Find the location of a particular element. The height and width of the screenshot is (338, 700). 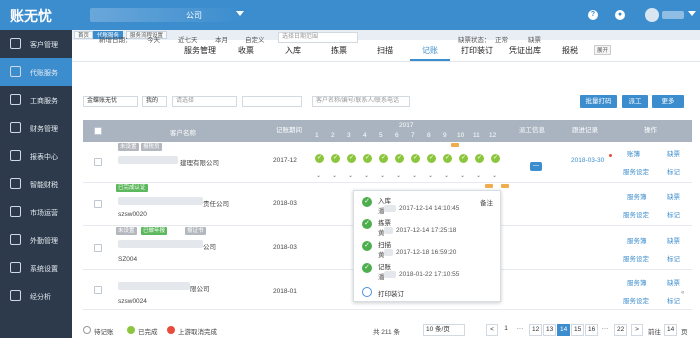

mine-select: 我的 is located at coordinates (154, 101).